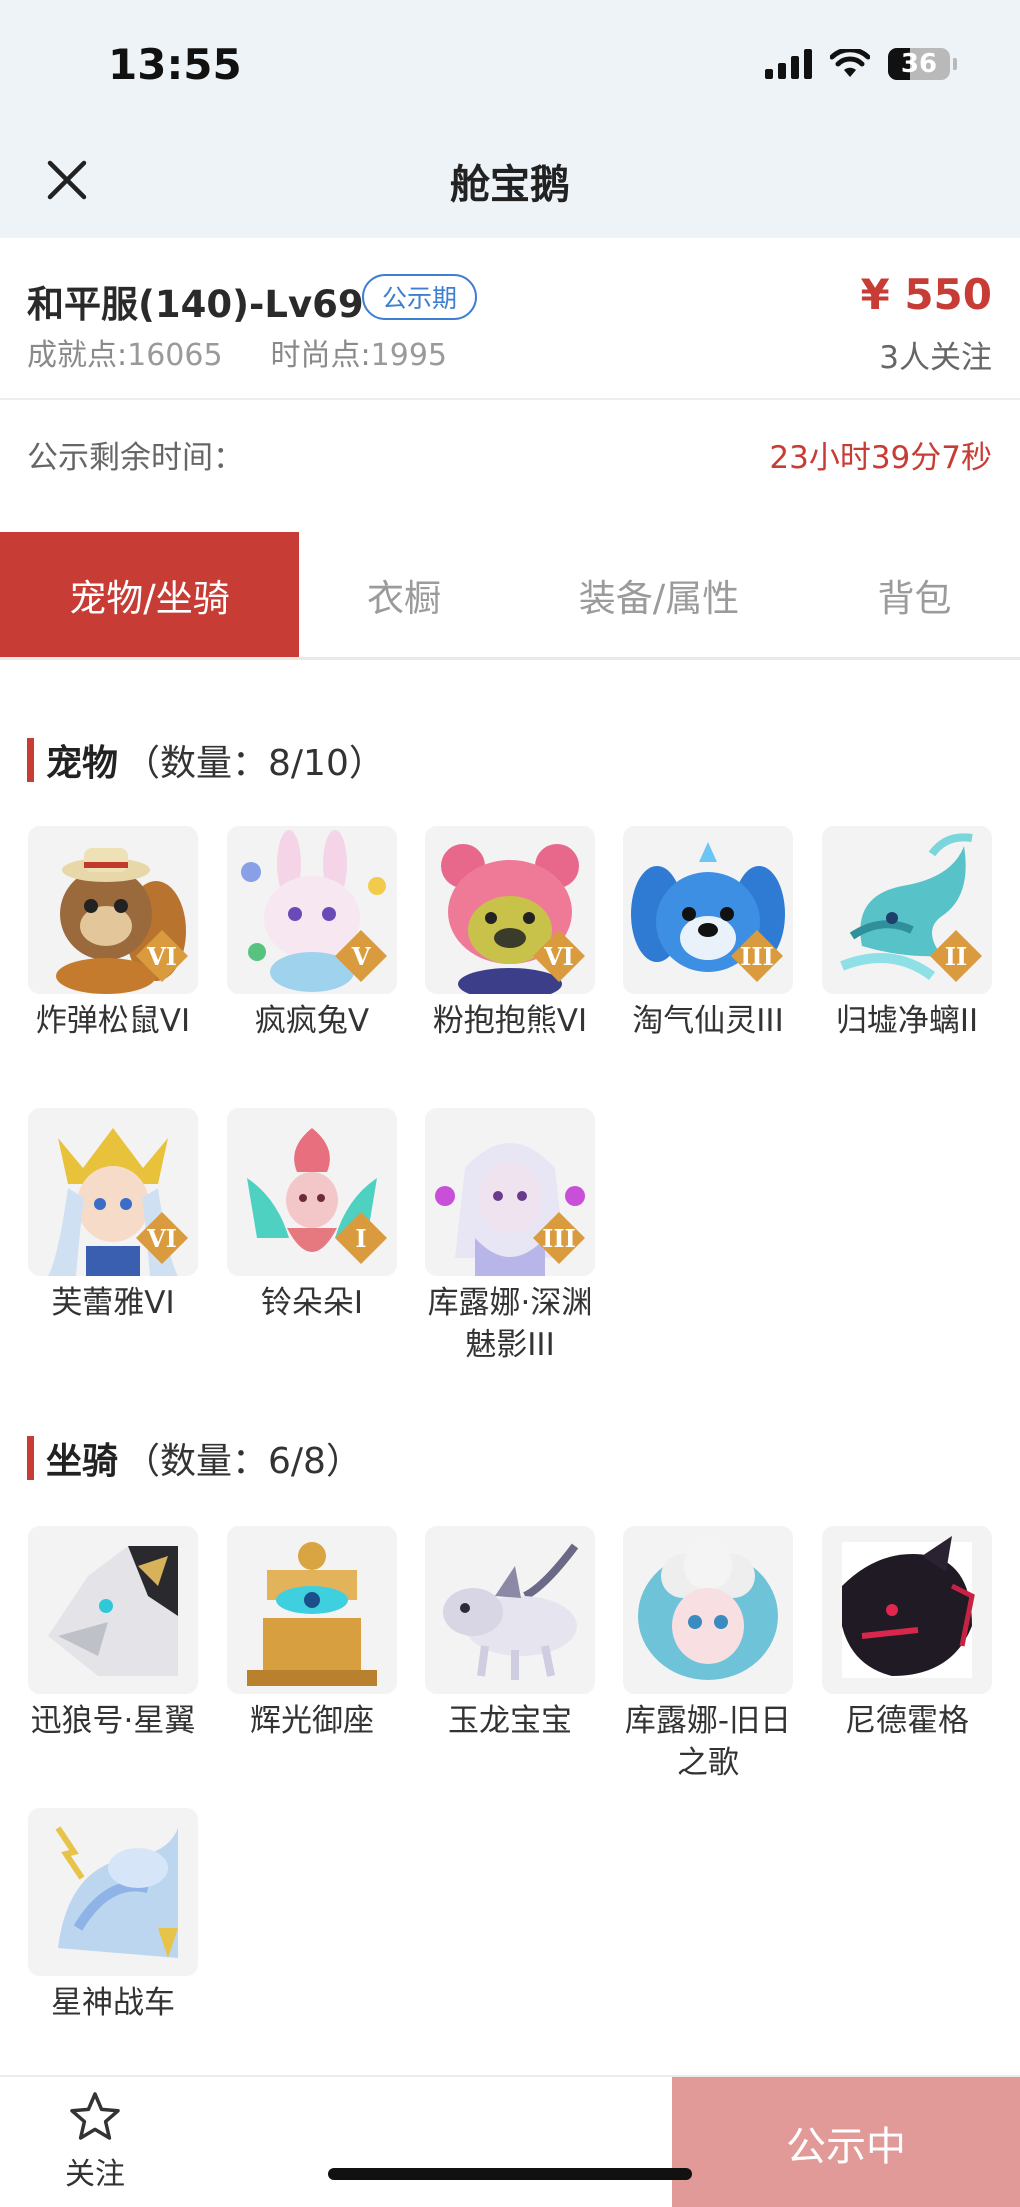 Image resolution: width=1020 pixels, height=2207 pixels. What do you see at coordinates (312, 1192) in the screenshot?
I see `pet-image-lingduoduo: I` at bounding box center [312, 1192].